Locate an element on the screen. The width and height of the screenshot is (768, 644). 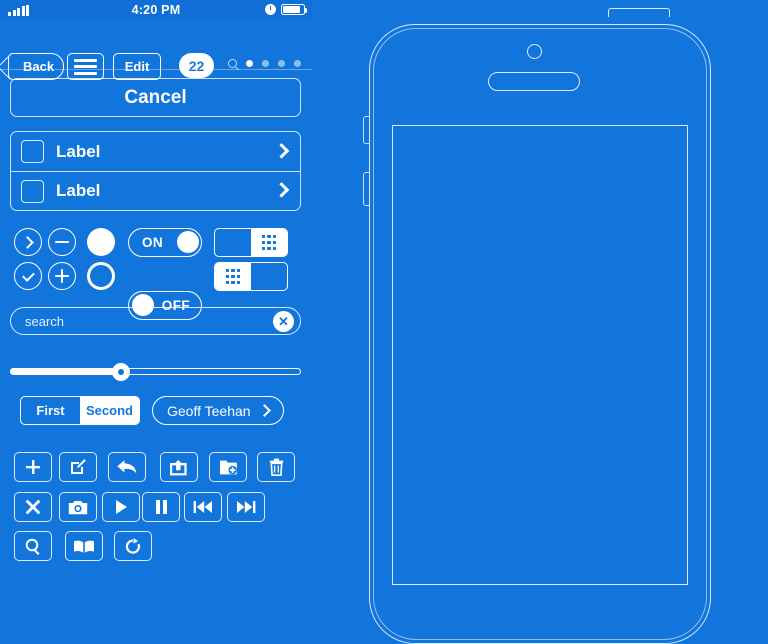
plus-icon is located at coordinates (33, 467).